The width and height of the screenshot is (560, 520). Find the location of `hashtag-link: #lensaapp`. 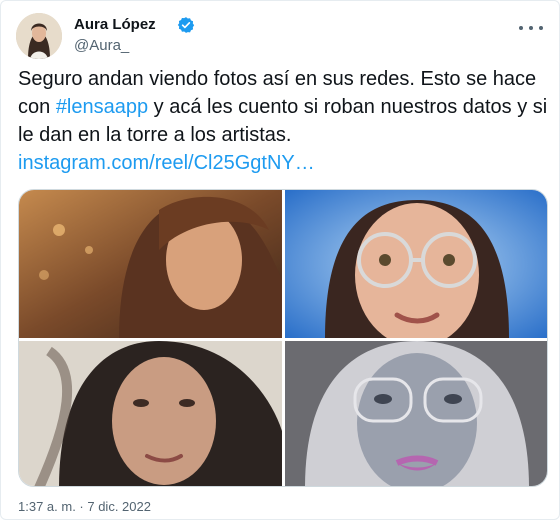

hashtag-link: #lensaapp is located at coordinates (102, 107).